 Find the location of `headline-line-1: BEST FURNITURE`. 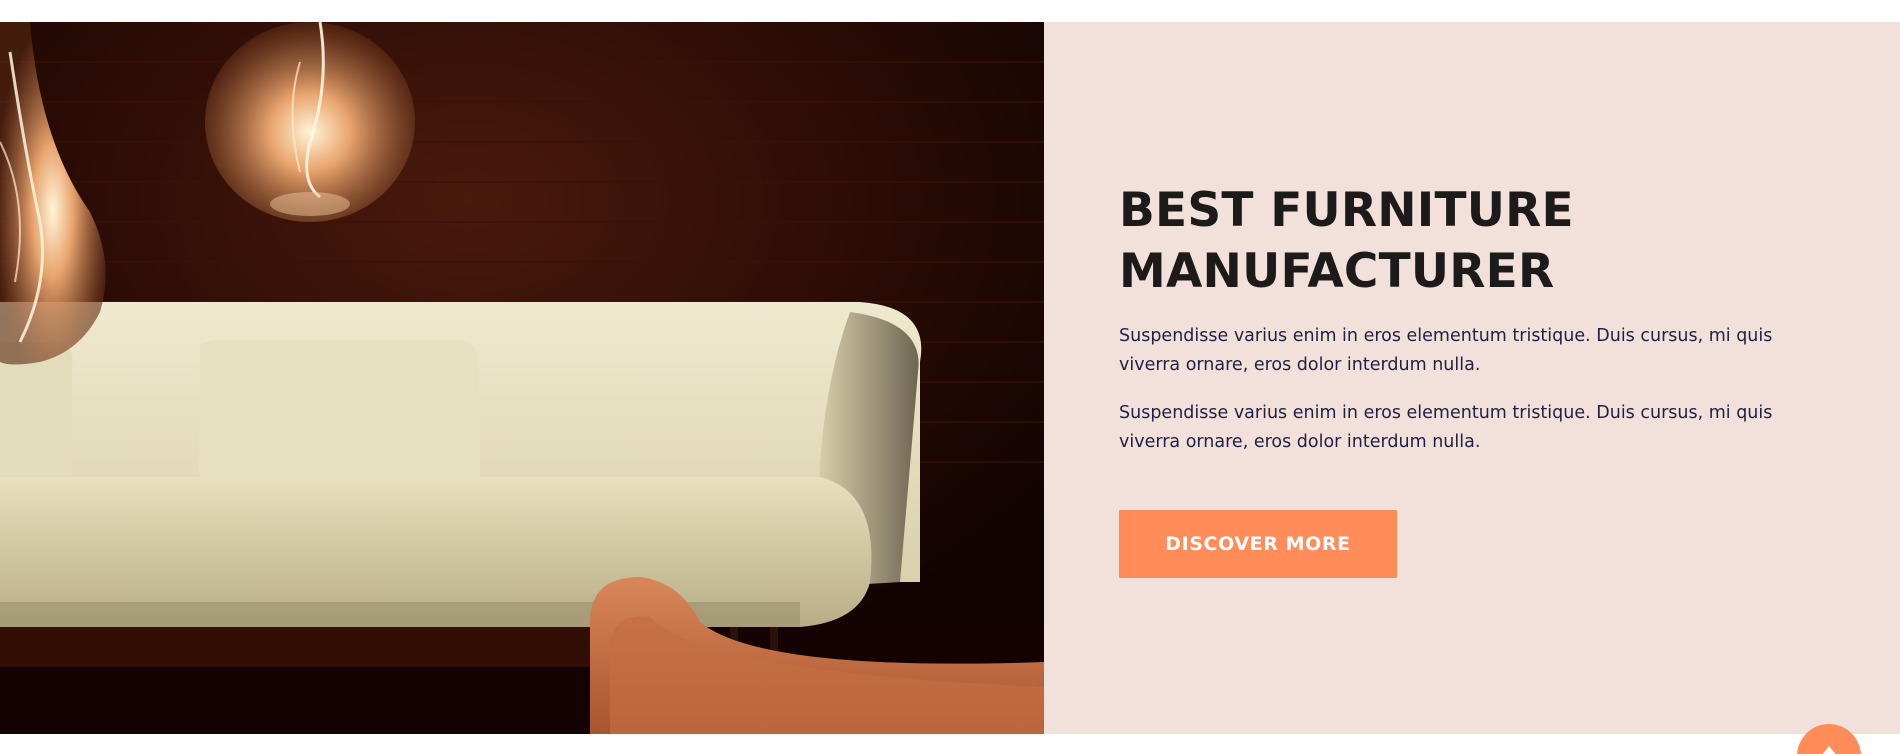

headline-line-1: BEST FURNITURE is located at coordinates (1346, 210).